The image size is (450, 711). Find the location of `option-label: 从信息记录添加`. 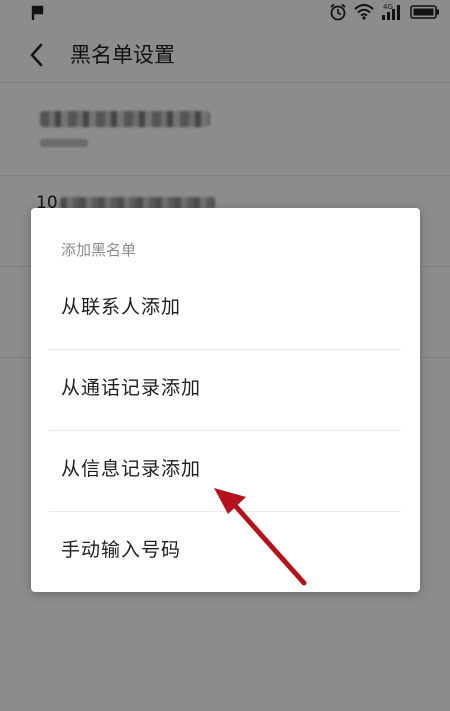

option-label: 从信息记录添加 is located at coordinates (131, 469).